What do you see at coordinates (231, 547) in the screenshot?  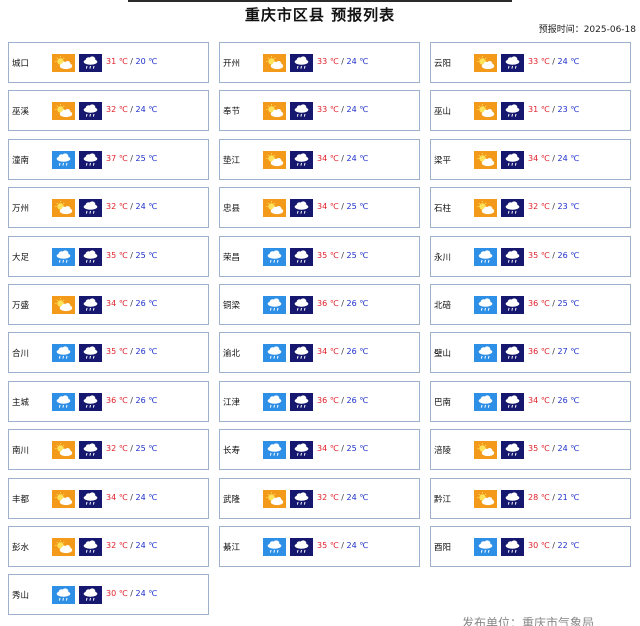 I see `city-name: 綦江` at bounding box center [231, 547].